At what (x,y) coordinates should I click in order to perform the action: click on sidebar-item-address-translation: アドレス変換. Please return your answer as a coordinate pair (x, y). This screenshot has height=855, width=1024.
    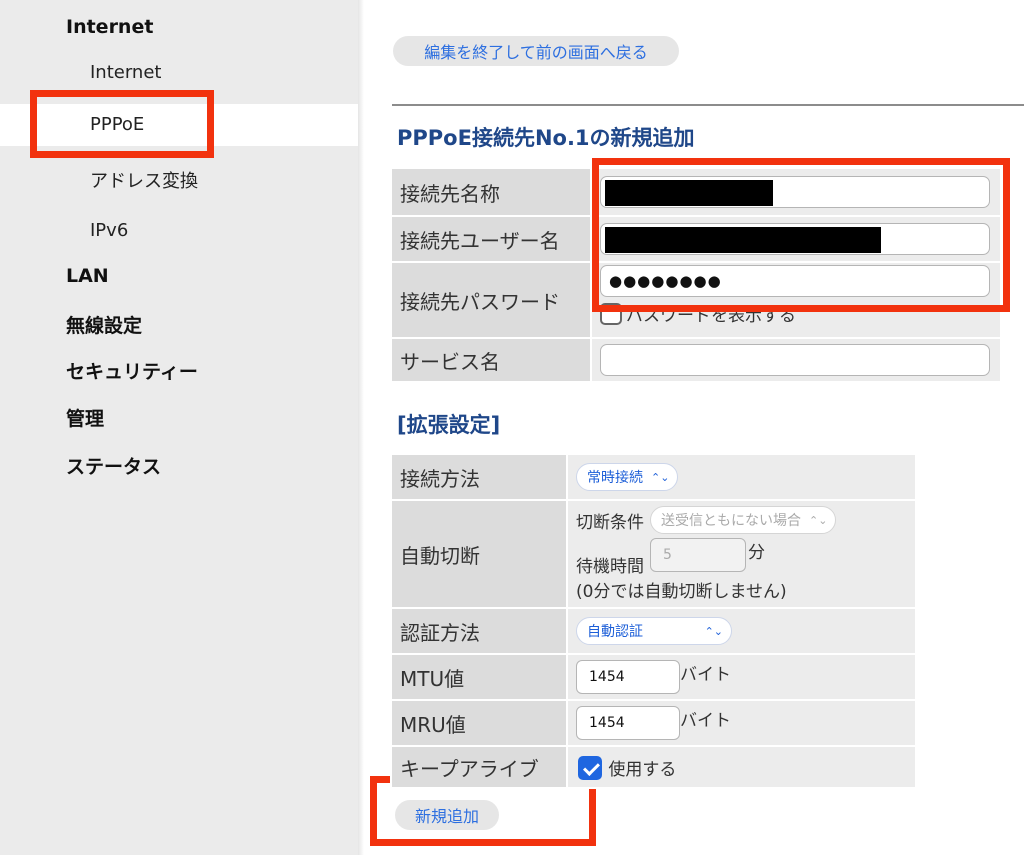
    Looking at the image, I should click on (144, 180).